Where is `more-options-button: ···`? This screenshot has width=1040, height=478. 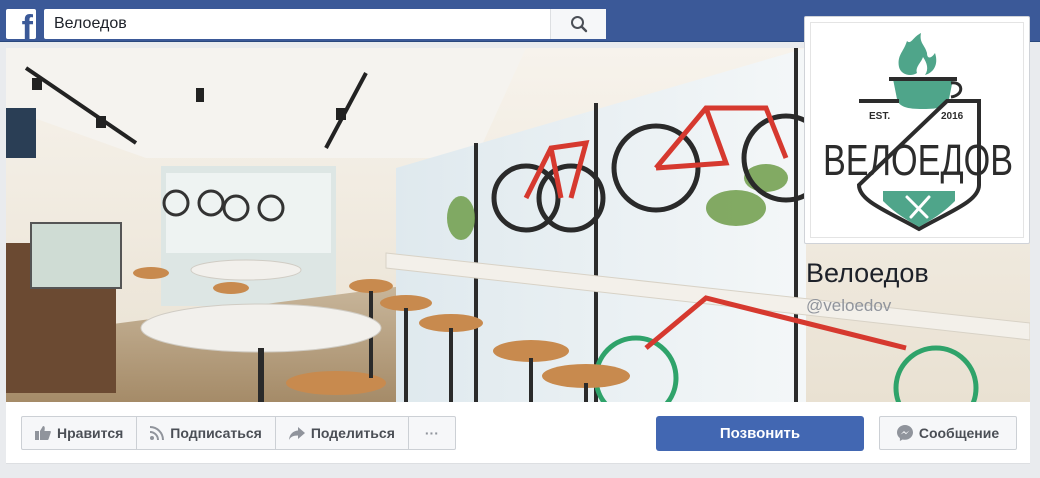
more-options-button: ··· is located at coordinates (432, 433).